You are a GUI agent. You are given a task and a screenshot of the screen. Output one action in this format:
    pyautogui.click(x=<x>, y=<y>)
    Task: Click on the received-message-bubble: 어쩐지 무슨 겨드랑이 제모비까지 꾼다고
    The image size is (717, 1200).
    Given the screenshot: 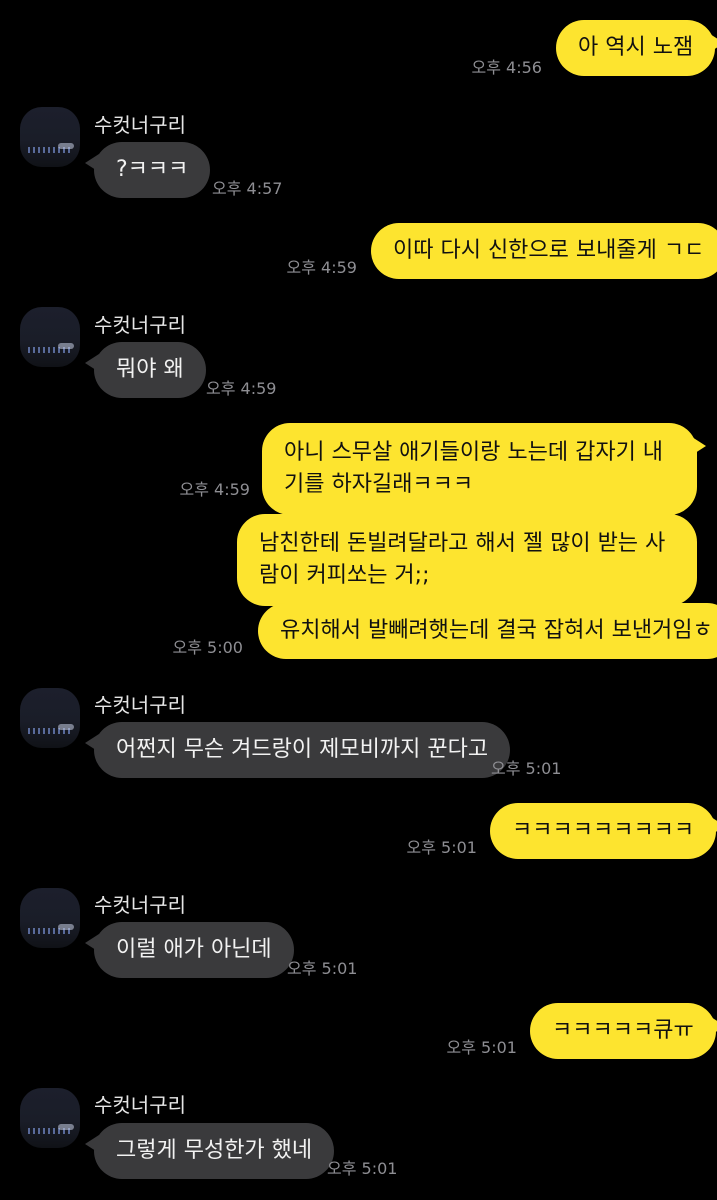 What is the action you would take?
    pyautogui.click(x=297, y=750)
    